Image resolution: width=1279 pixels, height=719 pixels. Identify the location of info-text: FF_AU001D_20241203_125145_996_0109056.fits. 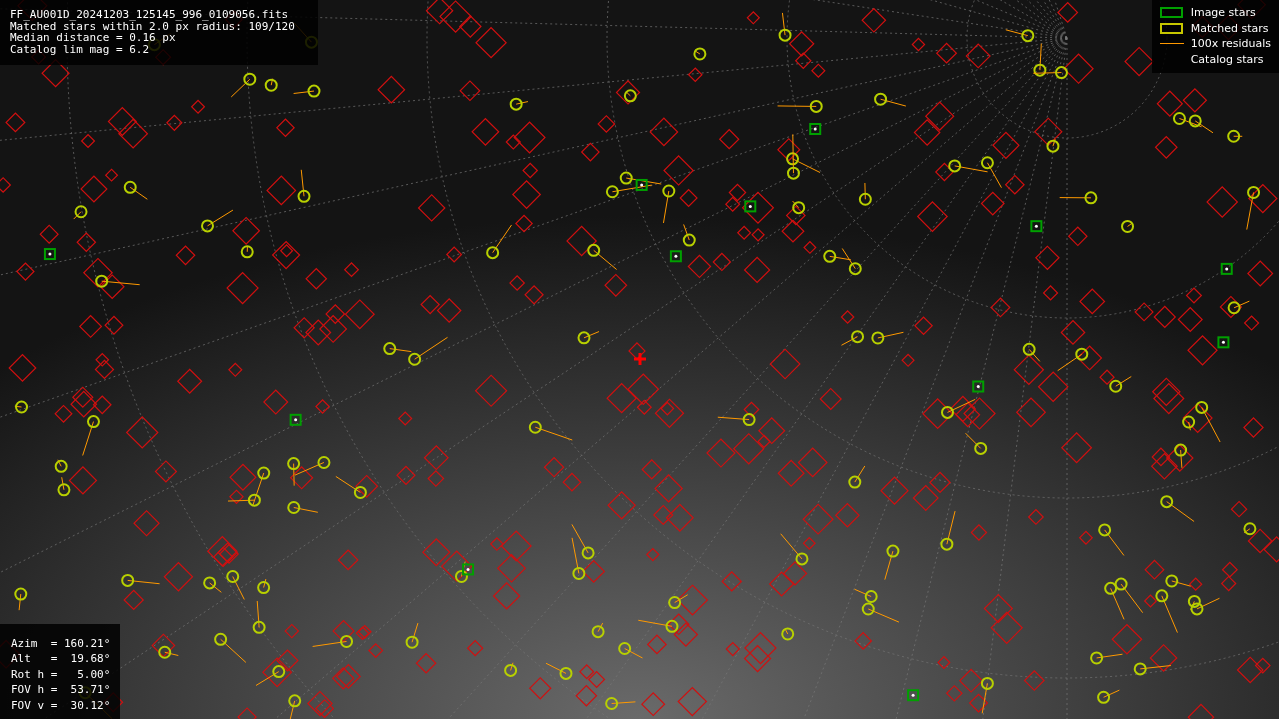
(150, 15).